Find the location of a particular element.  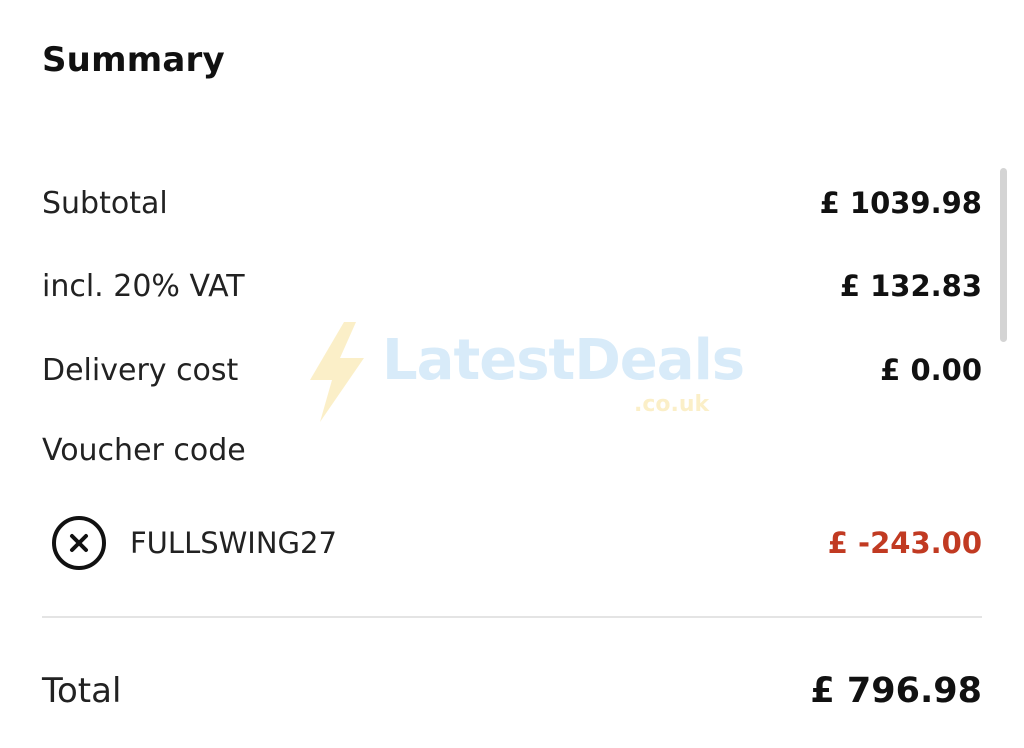

subtotal-label: Subtotal is located at coordinates (105, 203).